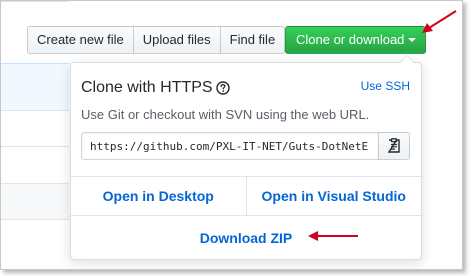  Describe the element at coordinates (350, 39) in the screenshot. I see `clone-or-download-label: Clone or download` at that location.